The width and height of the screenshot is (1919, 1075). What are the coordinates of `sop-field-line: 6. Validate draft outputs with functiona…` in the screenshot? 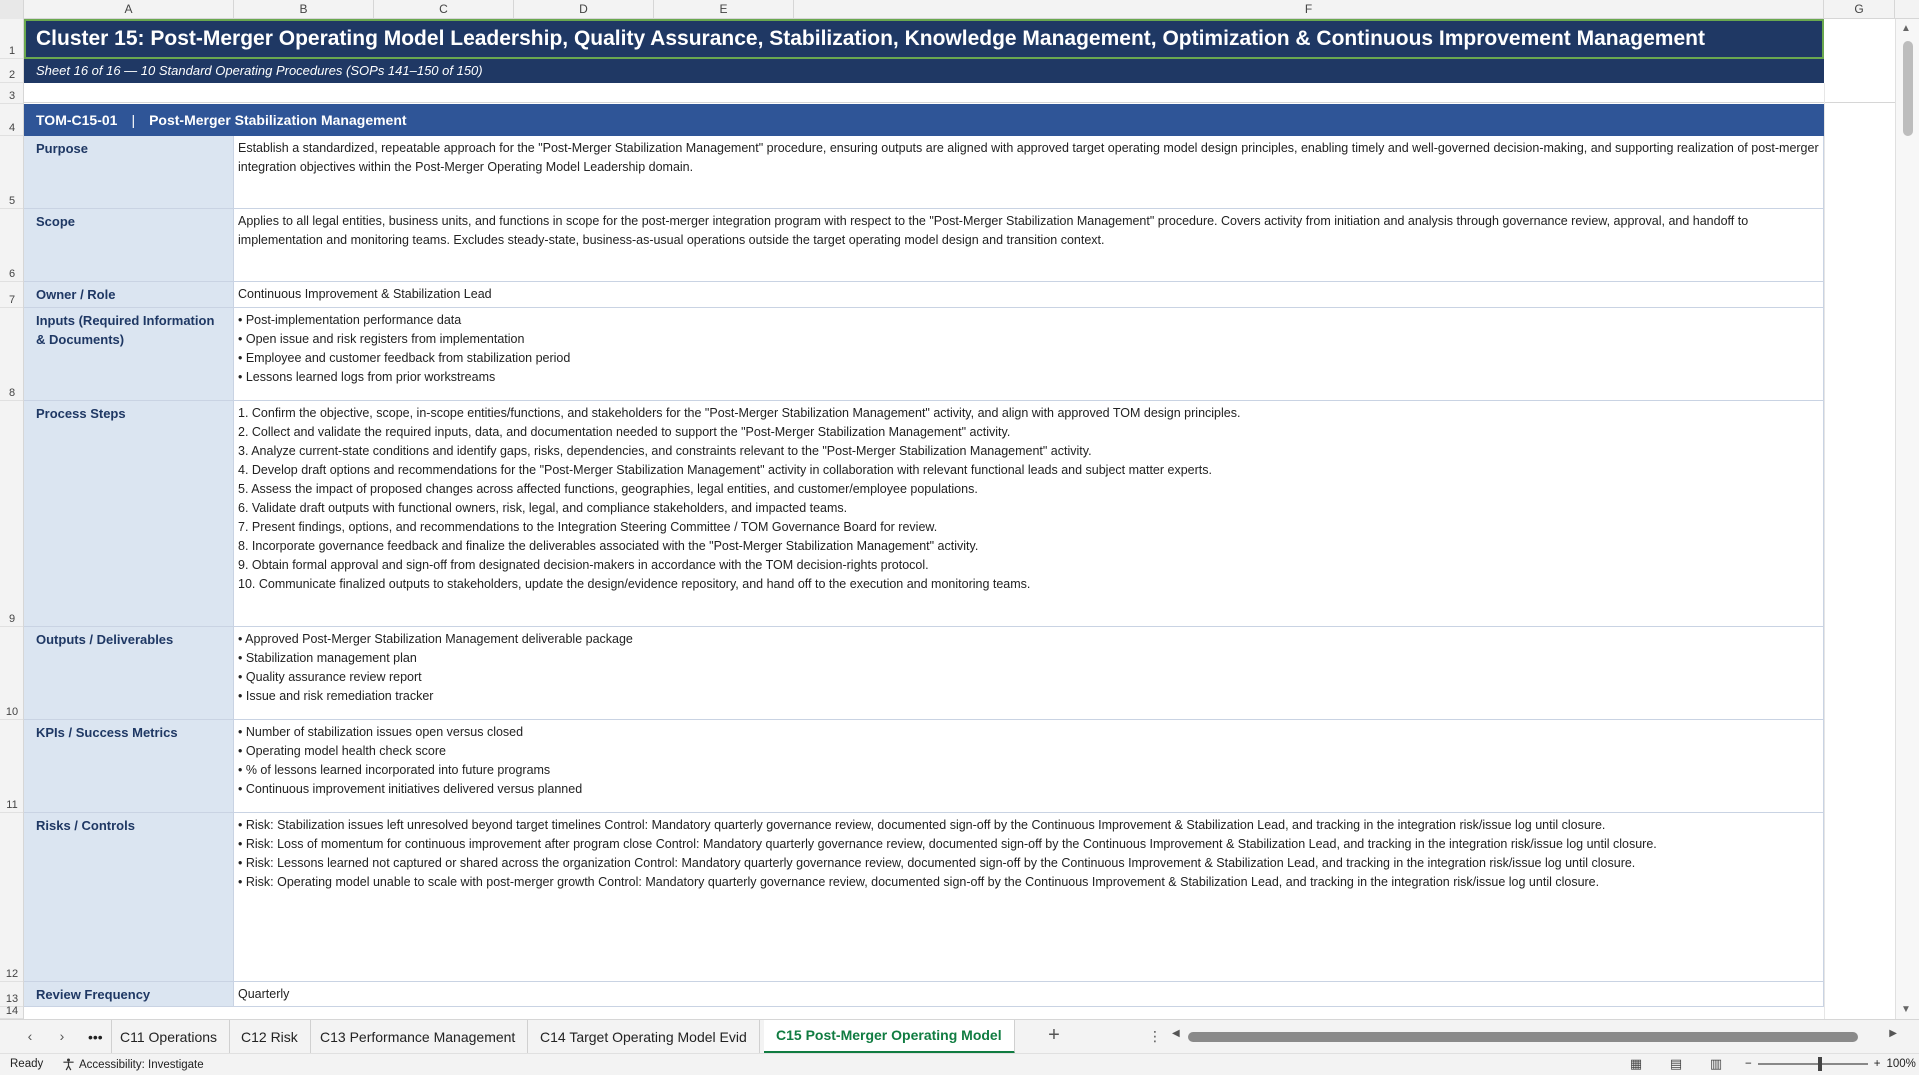 It's located at (543, 508).